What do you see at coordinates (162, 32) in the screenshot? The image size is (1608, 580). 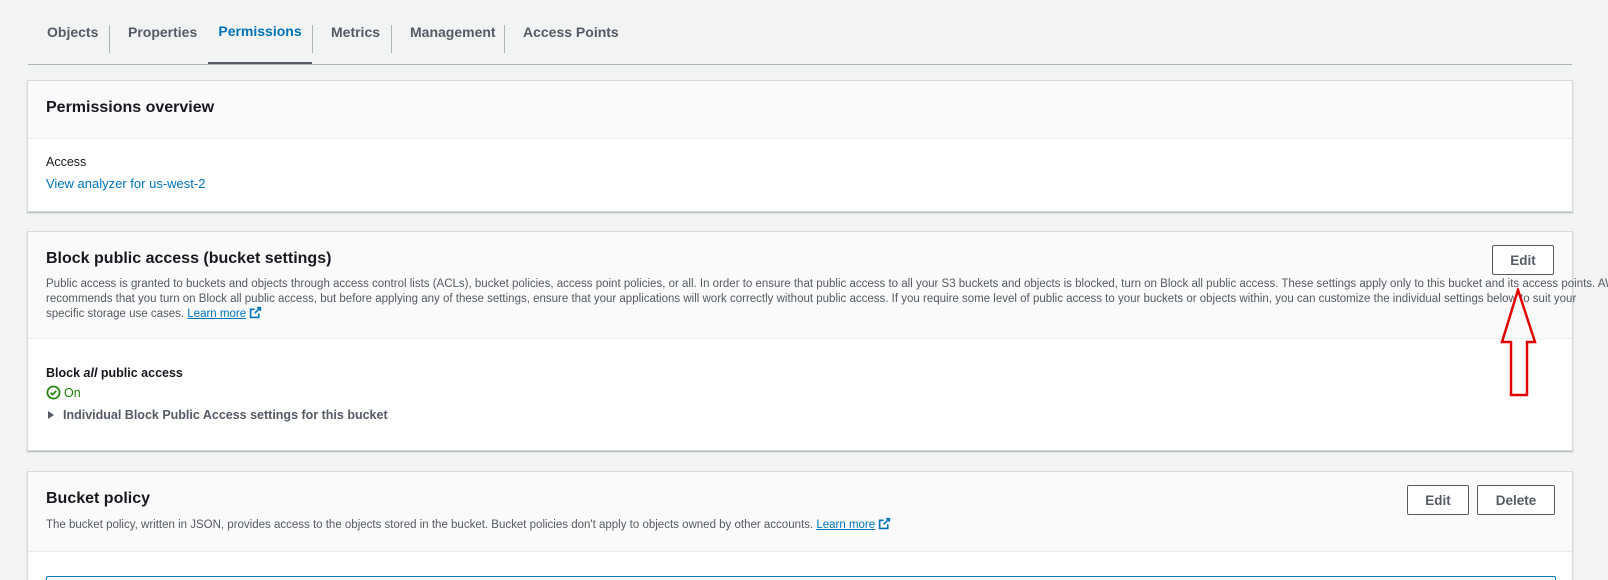 I see `tab-properties: Properties` at bounding box center [162, 32].